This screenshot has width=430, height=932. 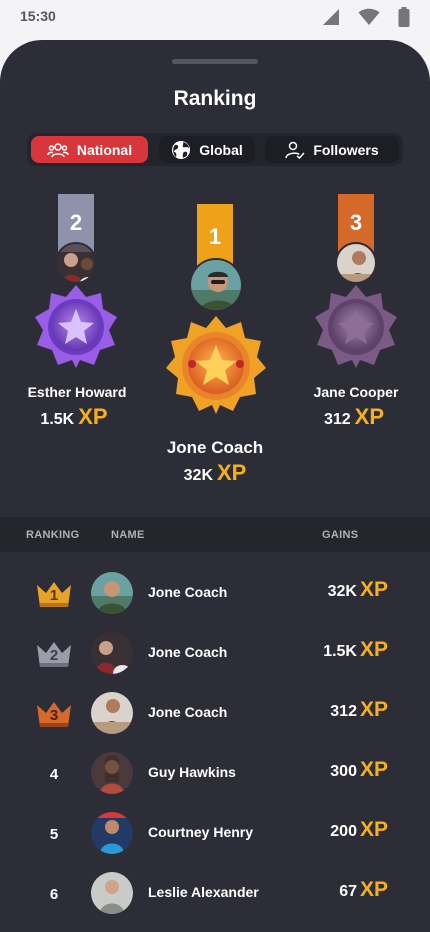 I want to click on purple-star-medal-icon, so click(x=76, y=326).